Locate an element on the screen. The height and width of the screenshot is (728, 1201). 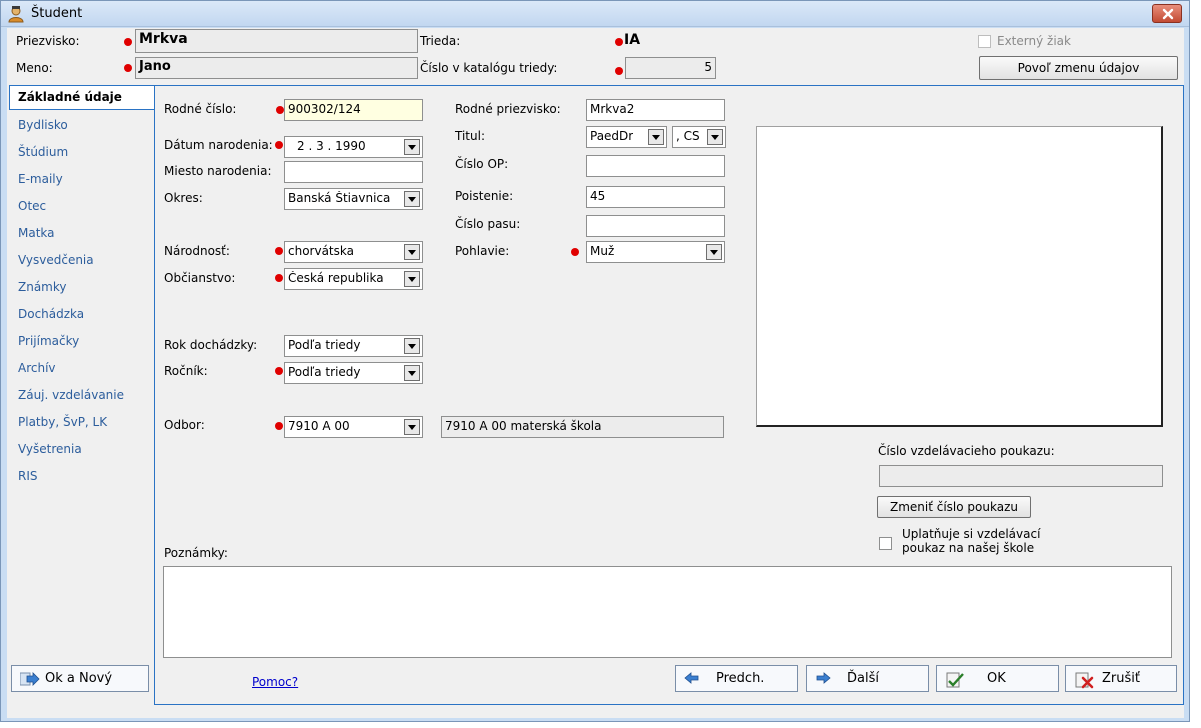
surname-field: Mrkva is located at coordinates (276, 41).